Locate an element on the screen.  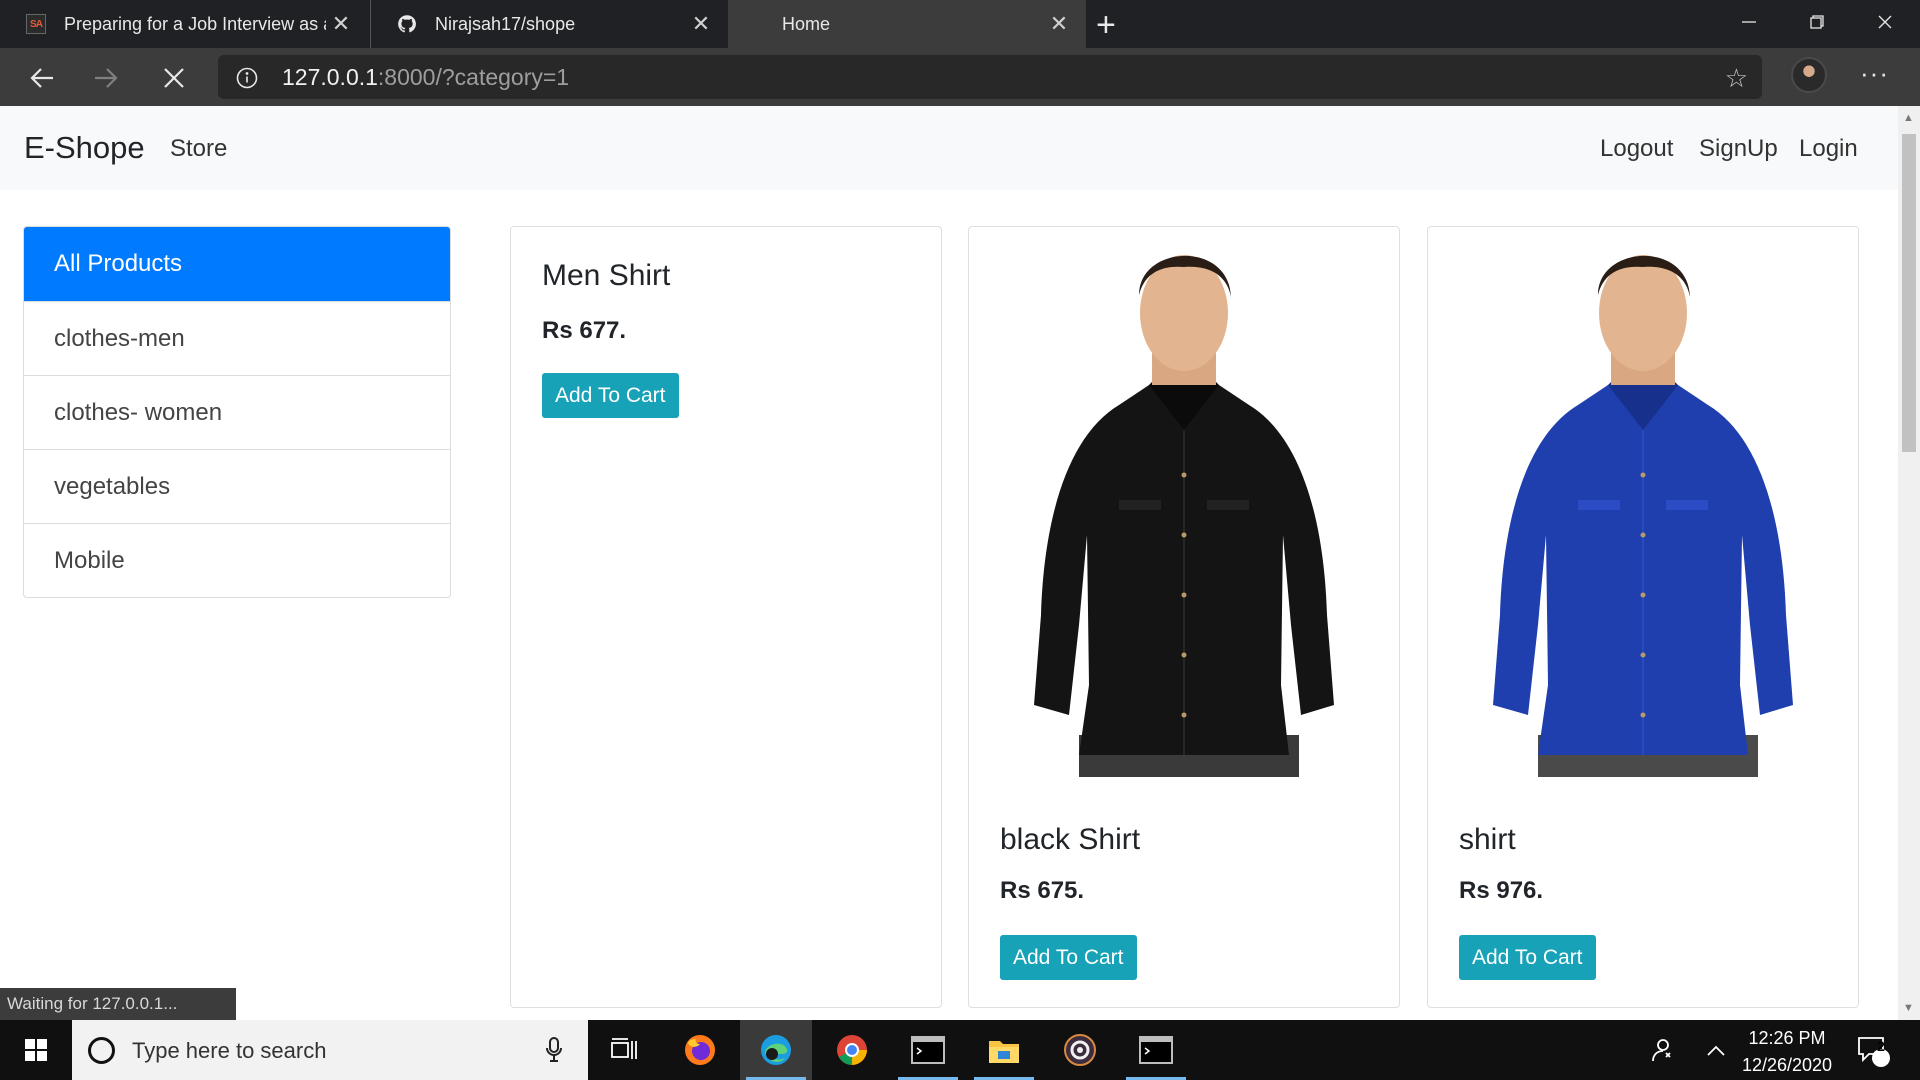
scroll-down-arrow-icon: ▼ is located at coordinates (1908, 1008).